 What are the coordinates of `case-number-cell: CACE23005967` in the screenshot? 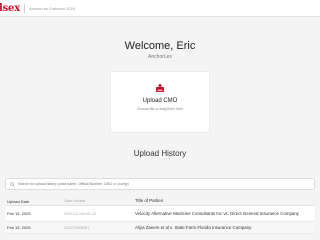 It's located at (77, 227).